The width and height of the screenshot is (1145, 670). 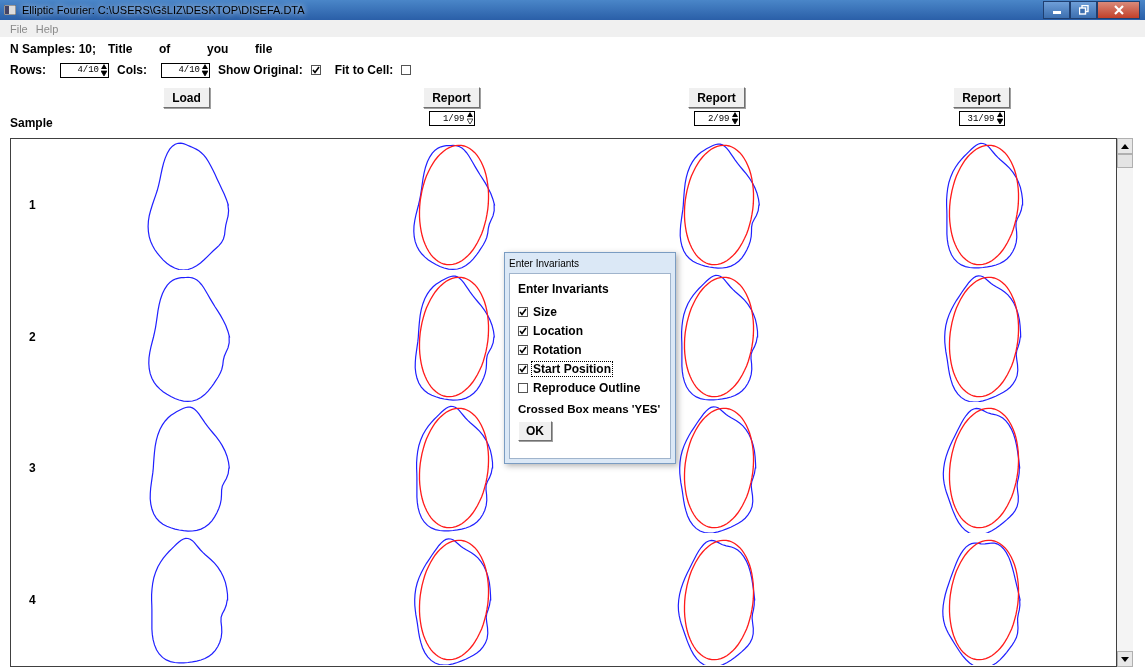 I want to click on sample-spinner: 2/99, so click(x=716, y=118).